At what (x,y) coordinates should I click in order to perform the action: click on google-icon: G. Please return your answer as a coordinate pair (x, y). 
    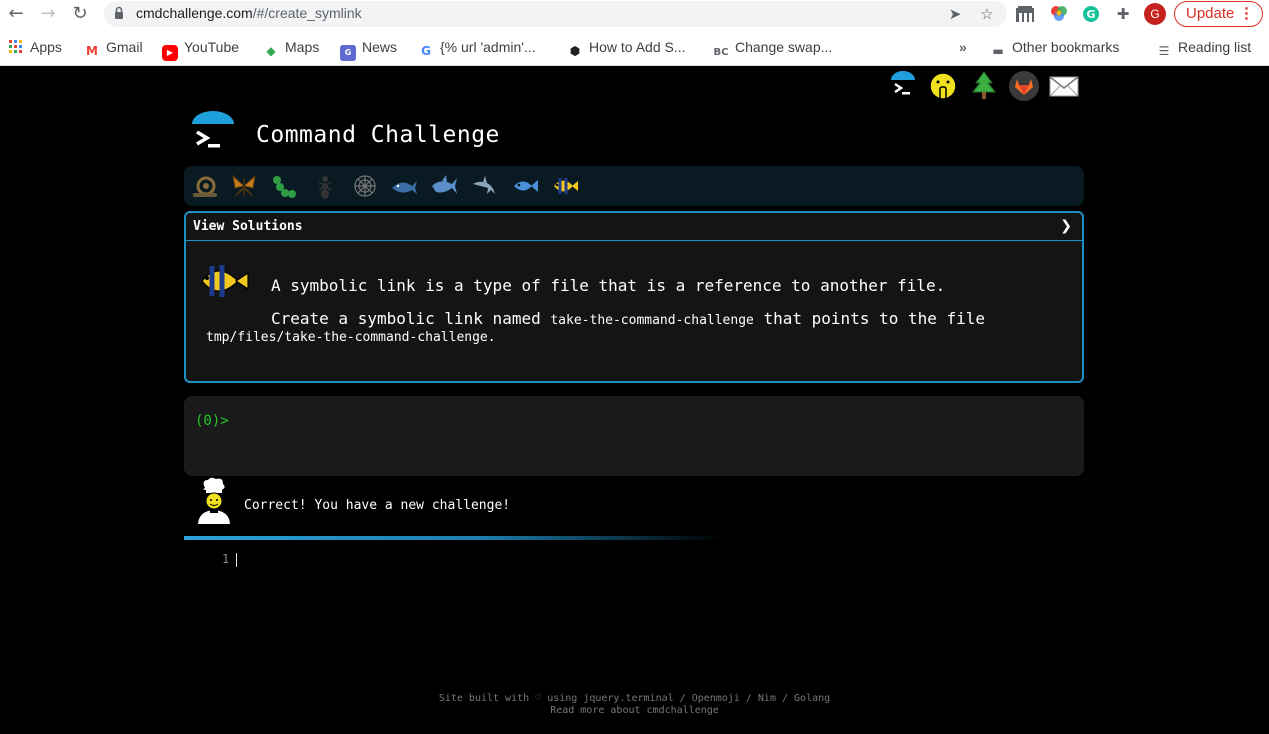
    Looking at the image, I should click on (426, 51).